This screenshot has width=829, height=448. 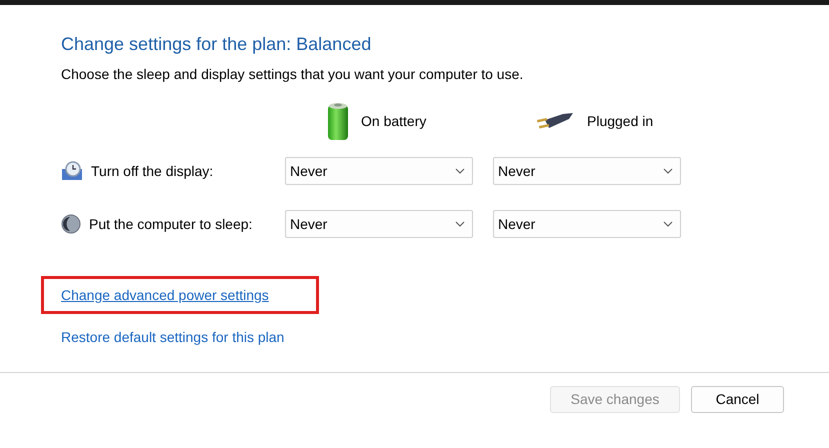 What do you see at coordinates (620, 121) in the screenshot?
I see `column-heading: Plugged in` at bounding box center [620, 121].